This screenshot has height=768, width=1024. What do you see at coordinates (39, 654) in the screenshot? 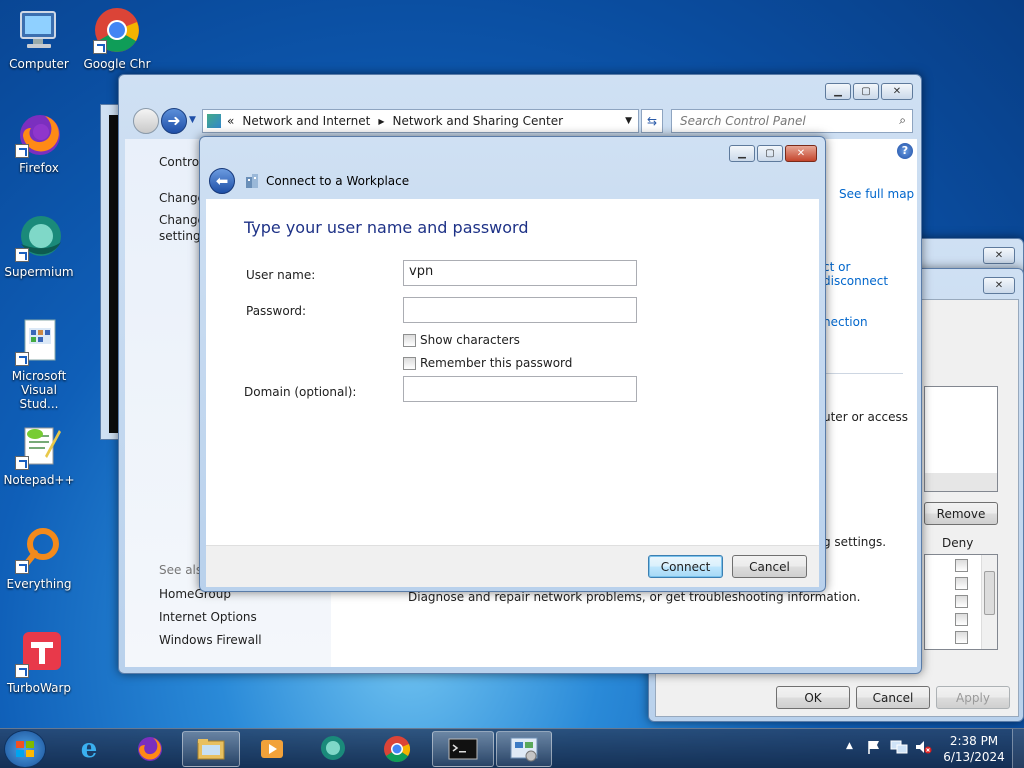
I see `turbowarp-icon` at bounding box center [39, 654].